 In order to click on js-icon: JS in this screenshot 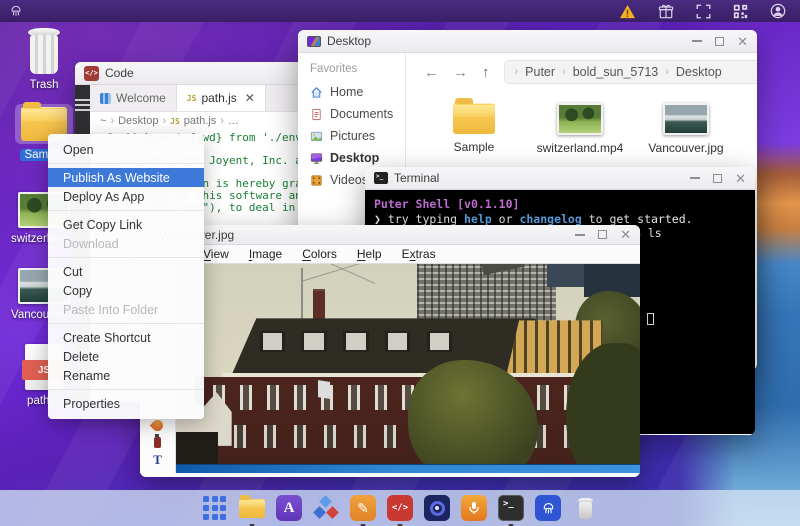, I will do `click(191, 98)`.